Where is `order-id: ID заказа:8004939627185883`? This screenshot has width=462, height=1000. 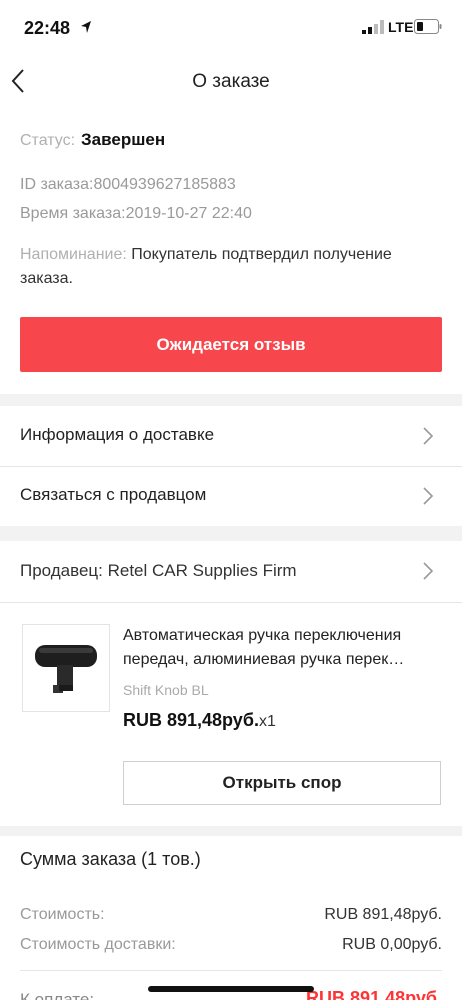 order-id: ID заказа:8004939627185883 is located at coordinates (128, 185).